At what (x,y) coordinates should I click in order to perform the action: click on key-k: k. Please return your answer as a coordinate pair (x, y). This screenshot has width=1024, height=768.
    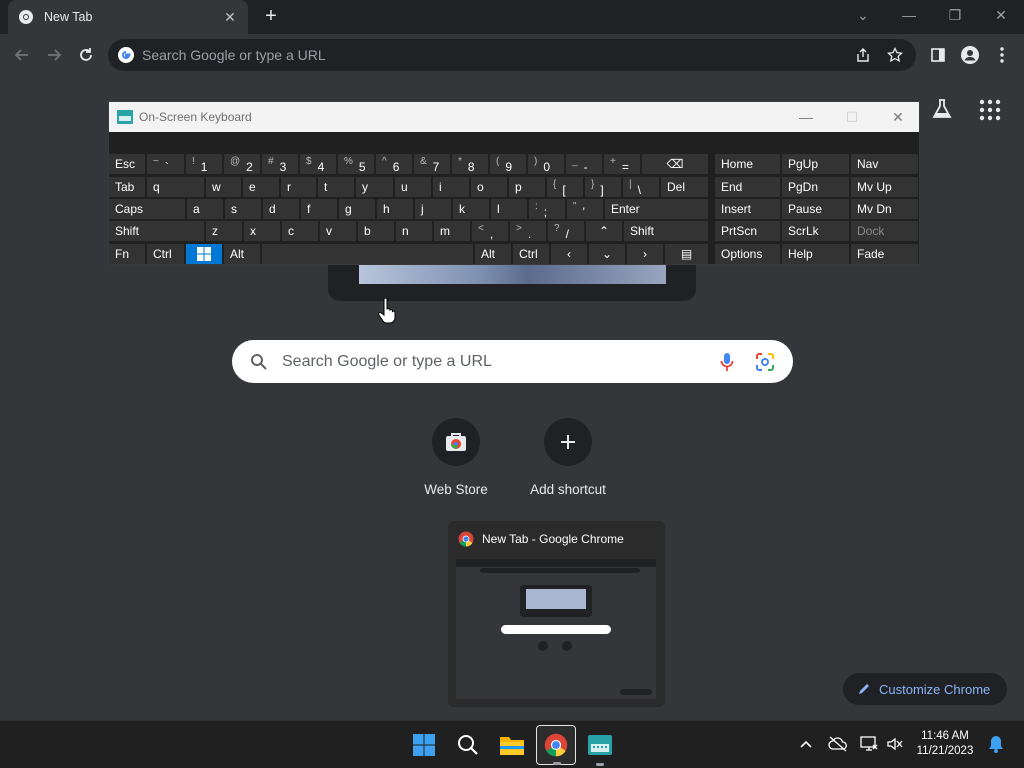
    Looking at the image, I should click on (471, 209).